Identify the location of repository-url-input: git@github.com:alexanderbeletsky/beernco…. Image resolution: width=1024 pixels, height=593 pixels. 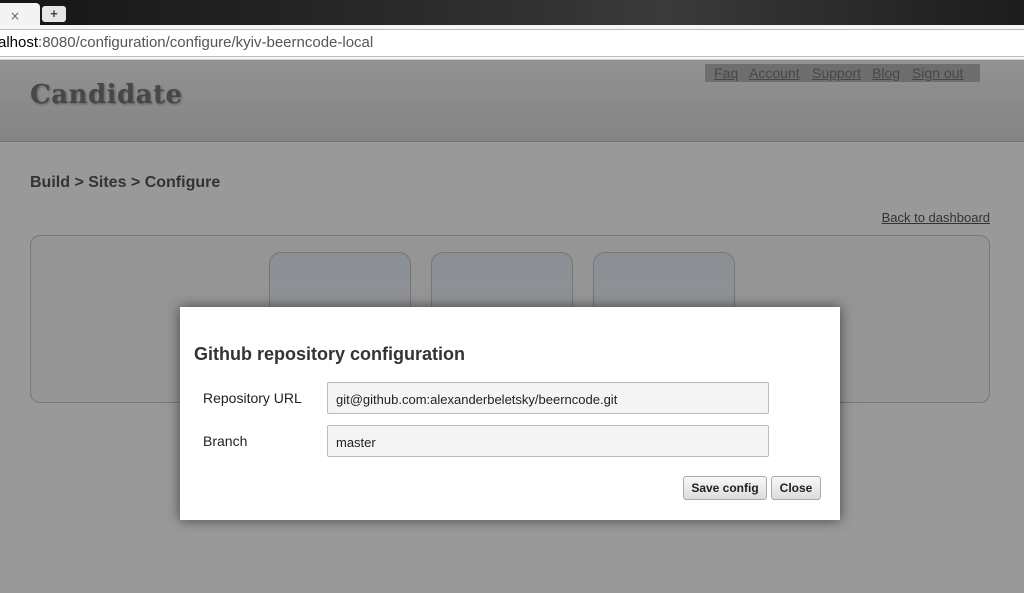
(548, 398).